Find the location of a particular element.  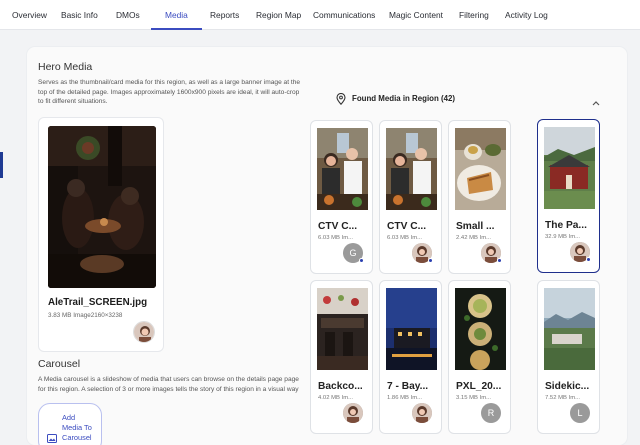

tab-activity-log: Activity Log is located at coordinates (526, 15).